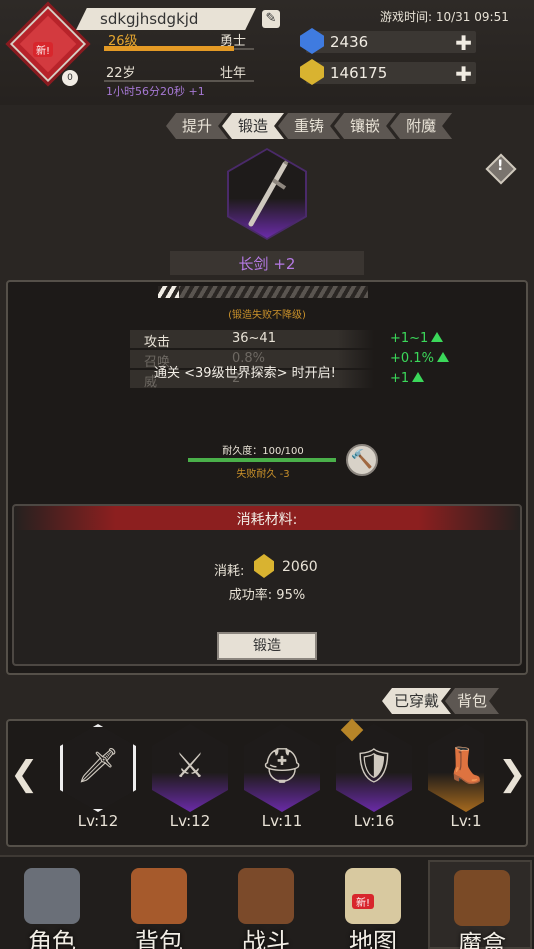  Describe the element at coordinates (267, 595) in the screenshot. I see `success-rate: 成功率: 95%` at that location.